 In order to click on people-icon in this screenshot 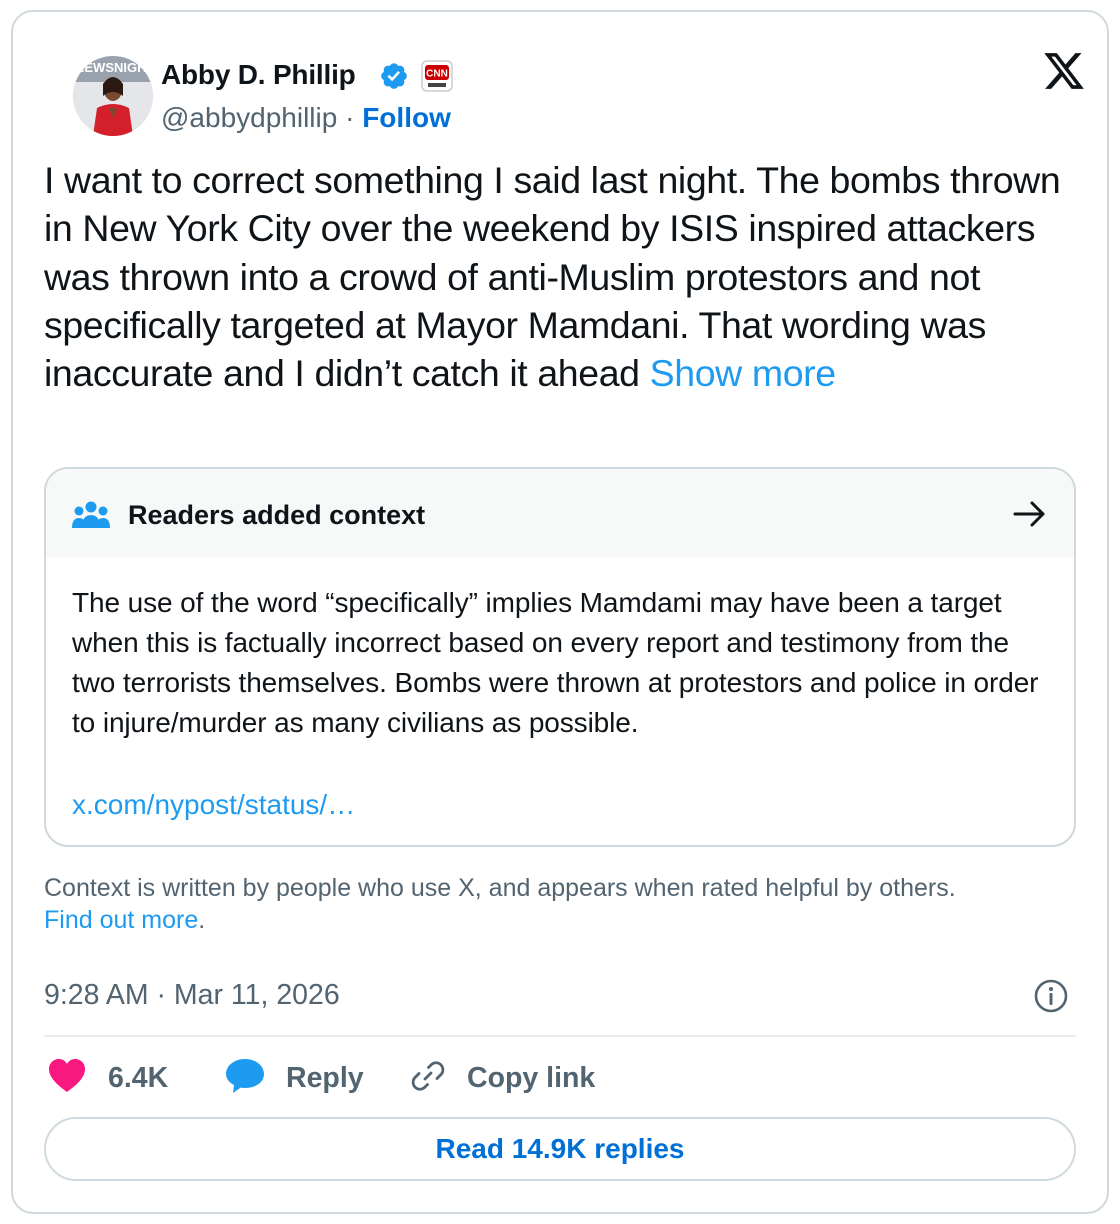, I will do `click(91, 514)`.